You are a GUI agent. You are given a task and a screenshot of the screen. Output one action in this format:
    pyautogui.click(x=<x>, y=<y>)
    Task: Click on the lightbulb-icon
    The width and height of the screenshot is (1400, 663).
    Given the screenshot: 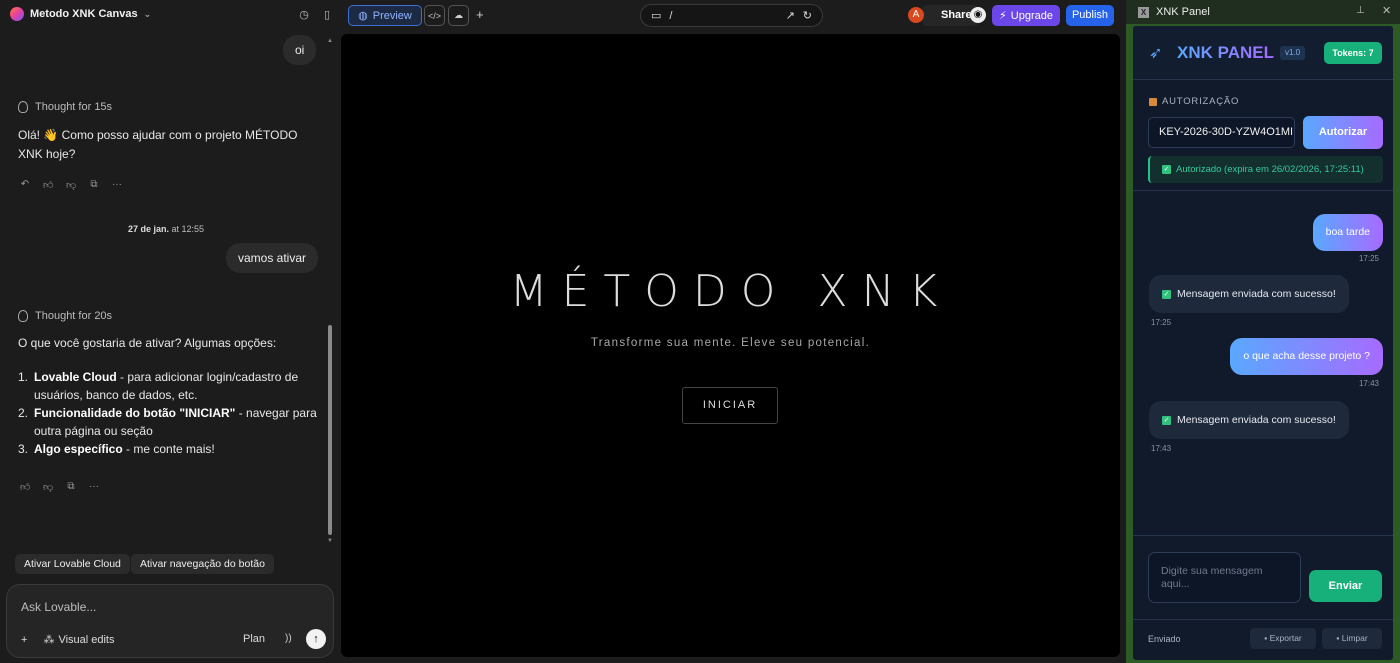 What is the action you would take?
    pyautogui.click(x=23, y=316)
    